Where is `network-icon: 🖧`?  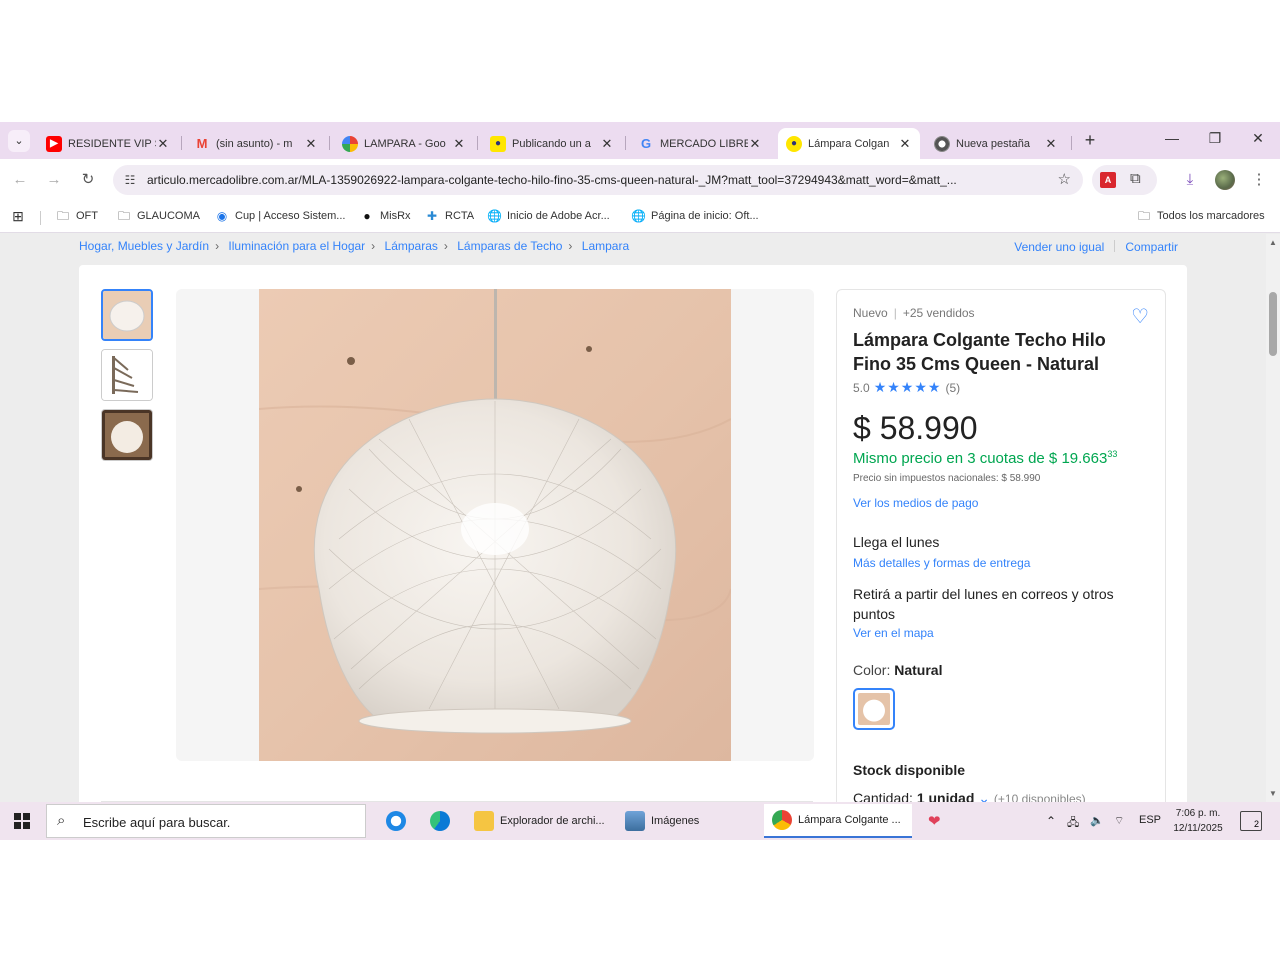
network-icon: 🖧 is located at coordinates (1073, 823).